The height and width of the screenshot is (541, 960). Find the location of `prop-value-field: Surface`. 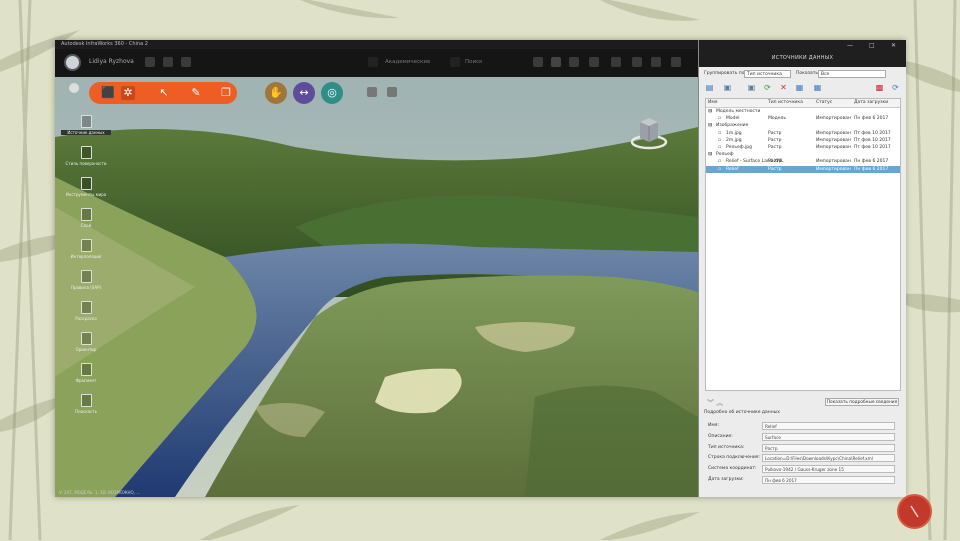

prop-value-field: Surface is located at coordinates (828, 436).